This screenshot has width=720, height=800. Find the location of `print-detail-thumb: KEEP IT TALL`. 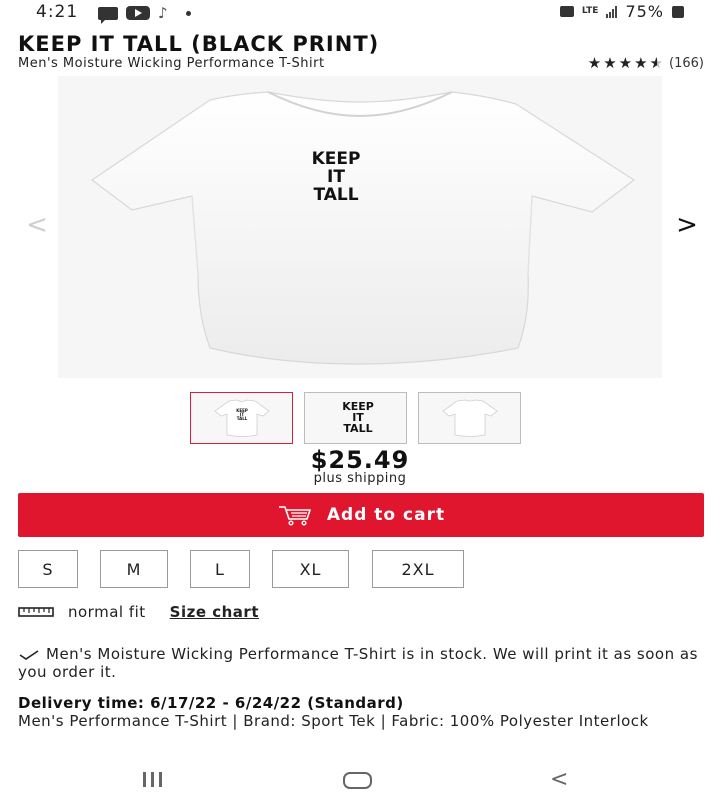

print-detail-thumb: KEEP IT TALL is located at coordinates (358, 417).